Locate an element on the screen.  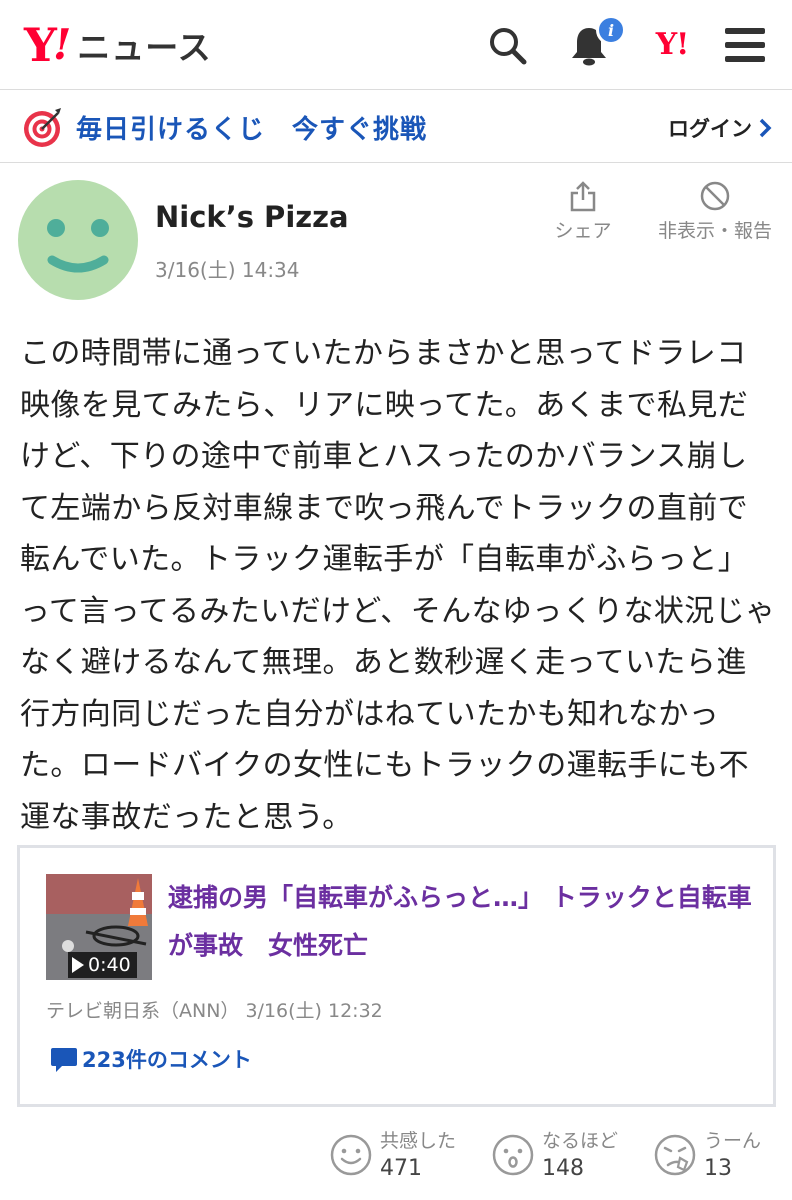
app-header: Y ! ニュース i Y! is located at coordinates (396, 45).